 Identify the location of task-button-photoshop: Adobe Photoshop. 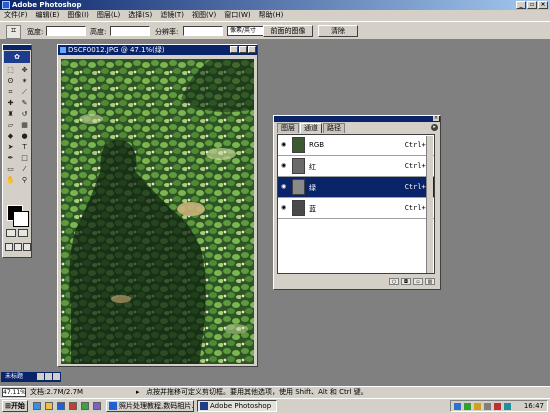
(237, 406).